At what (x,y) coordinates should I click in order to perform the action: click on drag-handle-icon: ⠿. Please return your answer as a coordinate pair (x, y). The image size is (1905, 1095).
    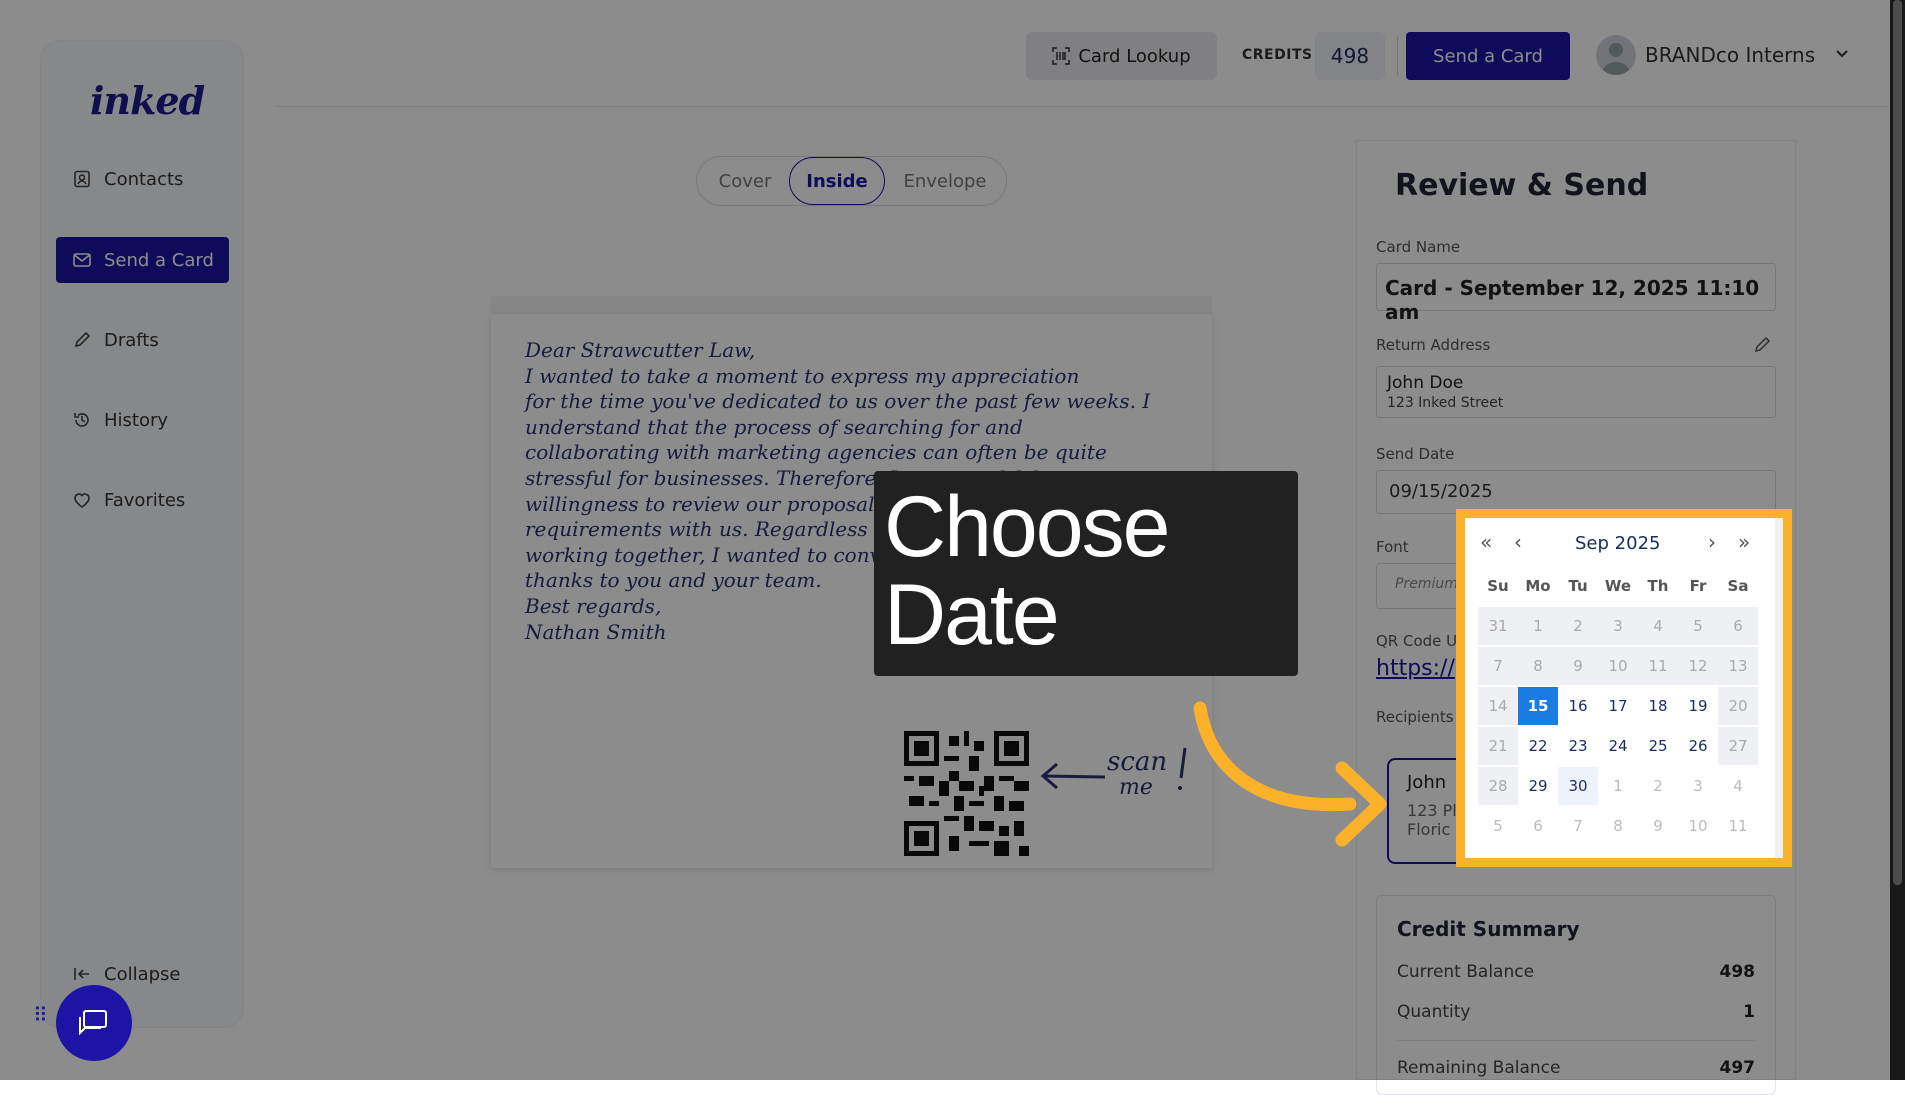
    Looking at the image, I should click on (40, 1015).